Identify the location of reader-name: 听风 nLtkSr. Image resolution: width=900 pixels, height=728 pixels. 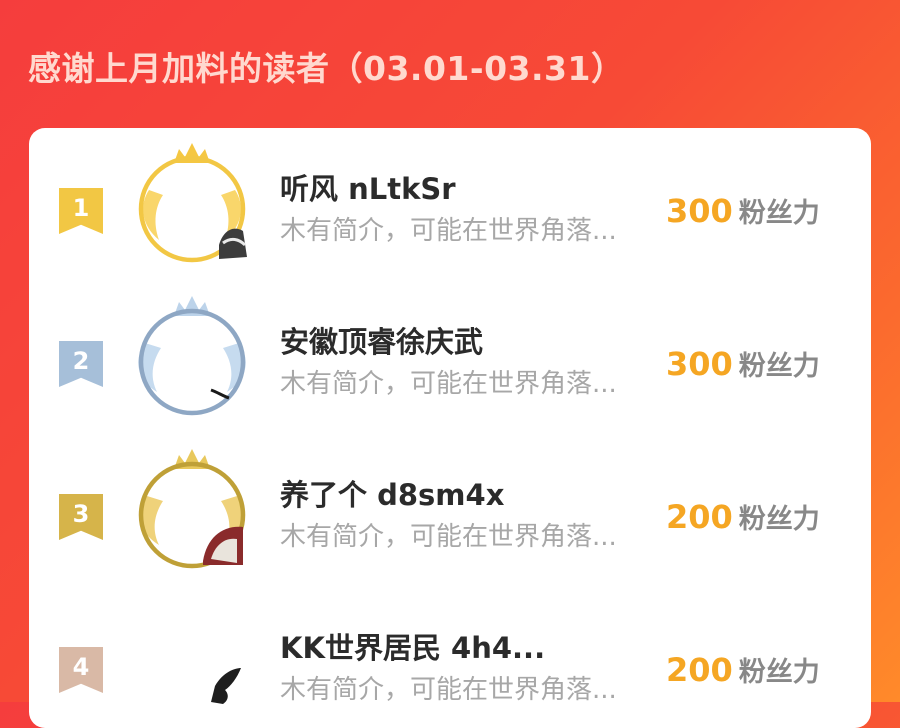
(368, 189).